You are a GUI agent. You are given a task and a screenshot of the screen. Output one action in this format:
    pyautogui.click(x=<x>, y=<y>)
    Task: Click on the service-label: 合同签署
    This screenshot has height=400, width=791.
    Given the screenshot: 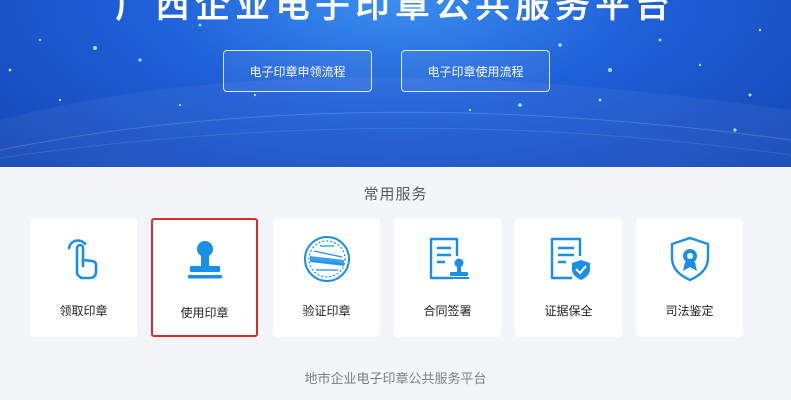 What is the action you would take?
    pyautogui.click(x=447, y=311)
    